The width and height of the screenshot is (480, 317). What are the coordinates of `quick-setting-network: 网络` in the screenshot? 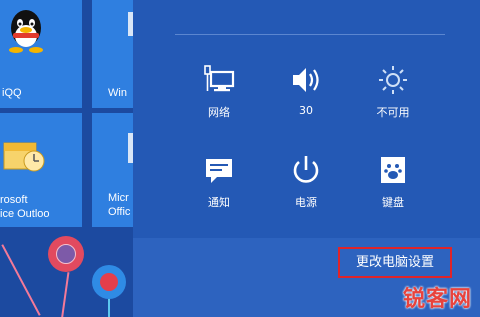 It's located at (219, 92).